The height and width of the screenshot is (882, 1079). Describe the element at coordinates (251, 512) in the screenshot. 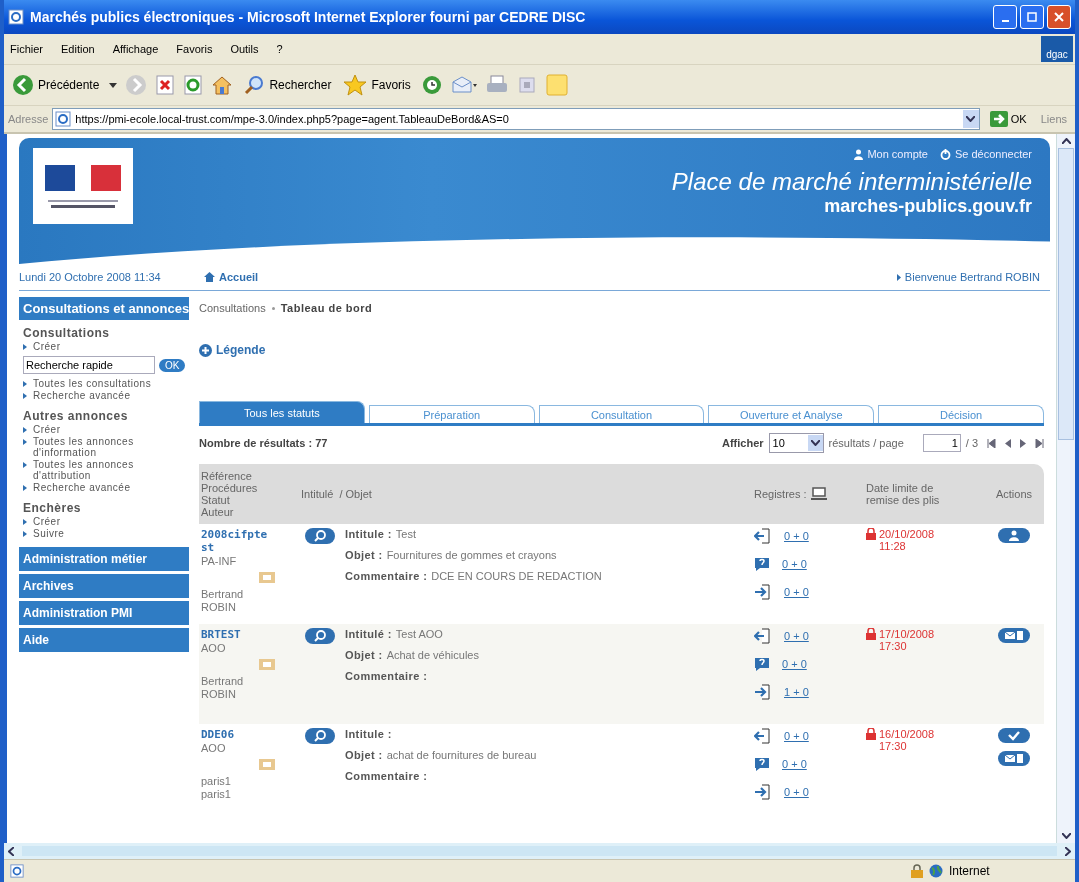

I see `column-header: Auteur` at that location.